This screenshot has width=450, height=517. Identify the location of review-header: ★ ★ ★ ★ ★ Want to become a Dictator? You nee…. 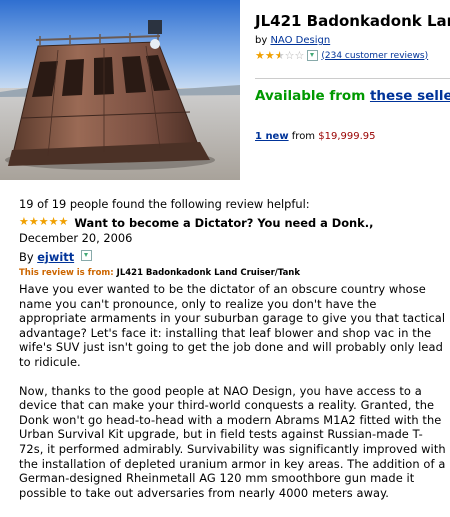
(233, 223).